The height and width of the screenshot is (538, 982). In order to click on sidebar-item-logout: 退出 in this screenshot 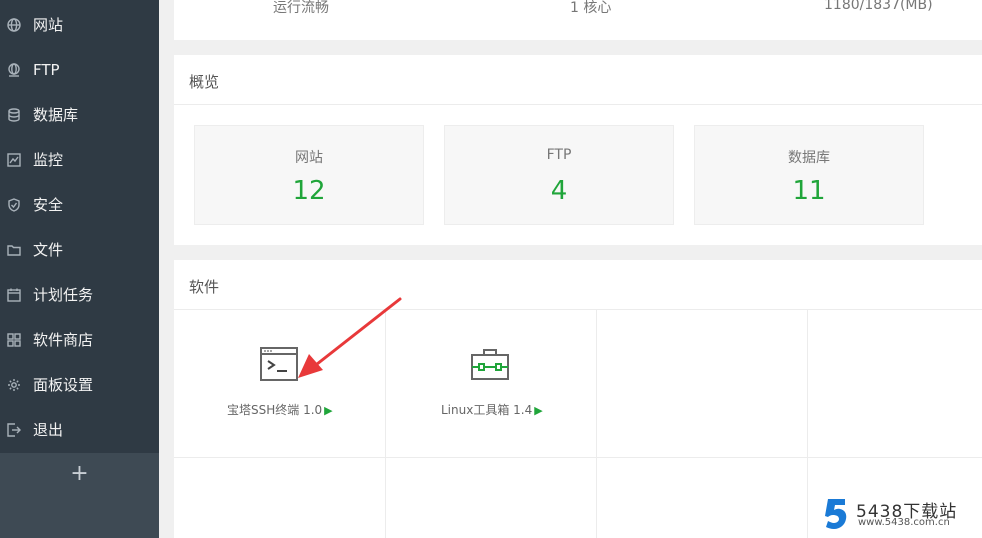, I will do `click(79, 429)`.